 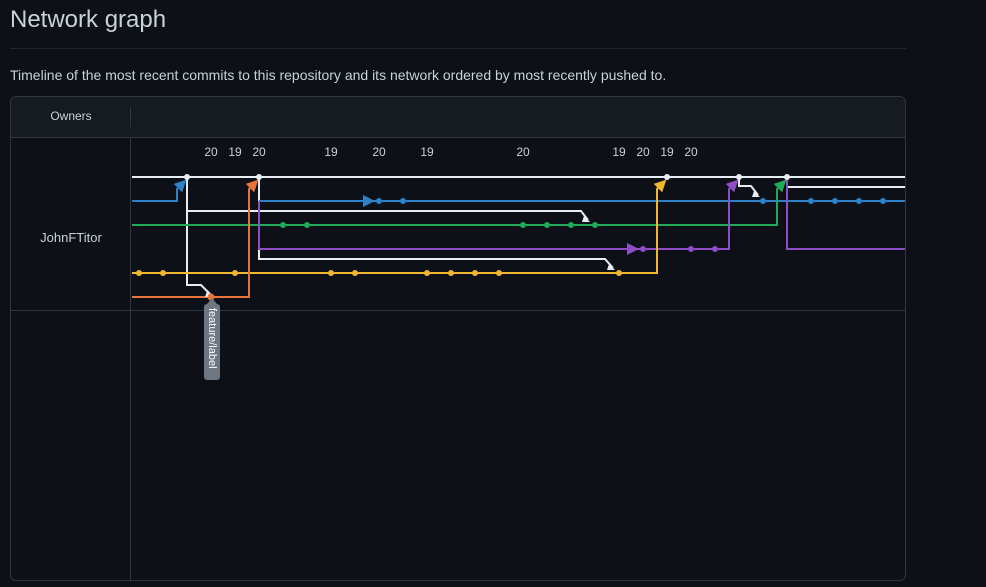 I want to click on branch-tag-label: feature/label, so click(x=212, y=338).